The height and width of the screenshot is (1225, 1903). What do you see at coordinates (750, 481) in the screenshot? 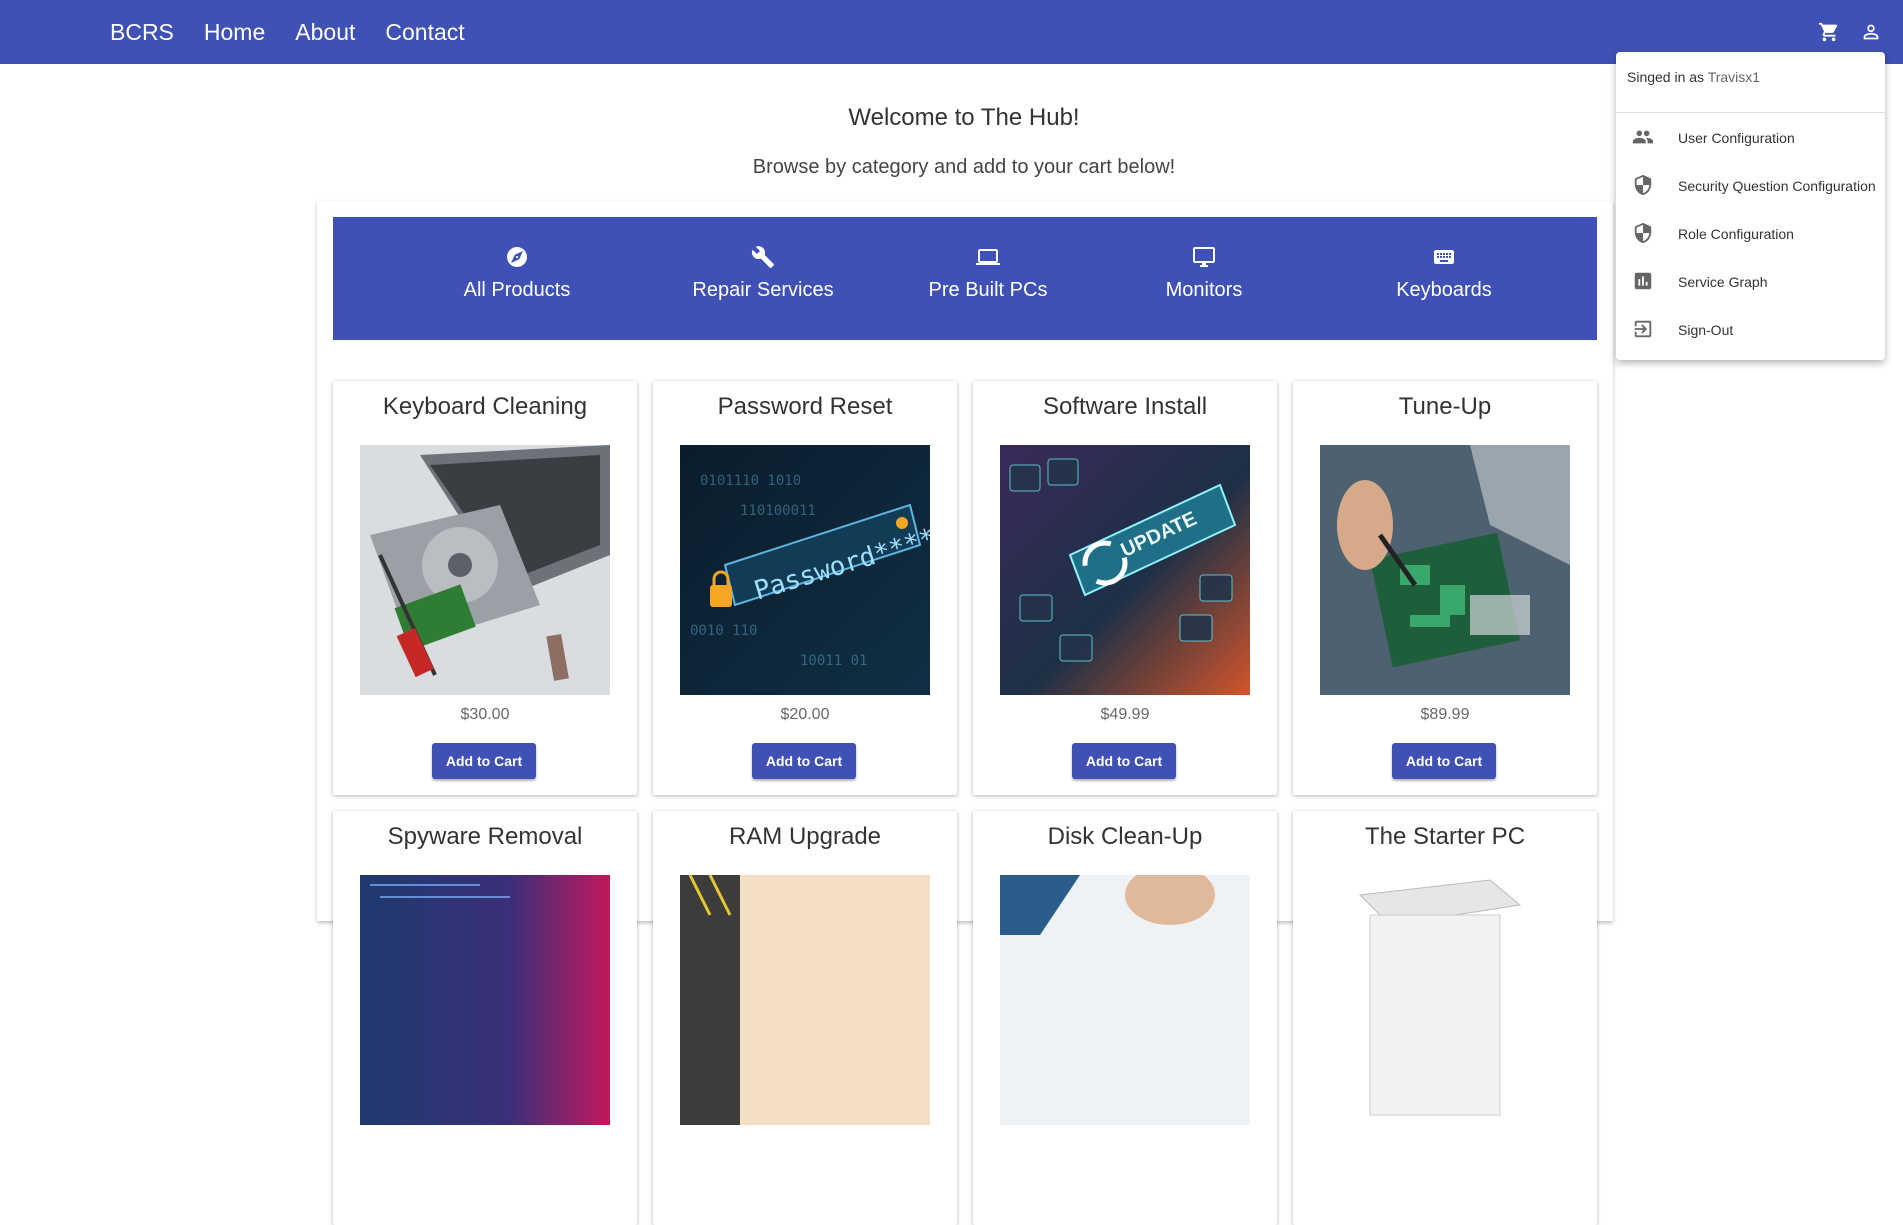
I see `svg-text: 0101110 1010` at bounding box center [750, 481].